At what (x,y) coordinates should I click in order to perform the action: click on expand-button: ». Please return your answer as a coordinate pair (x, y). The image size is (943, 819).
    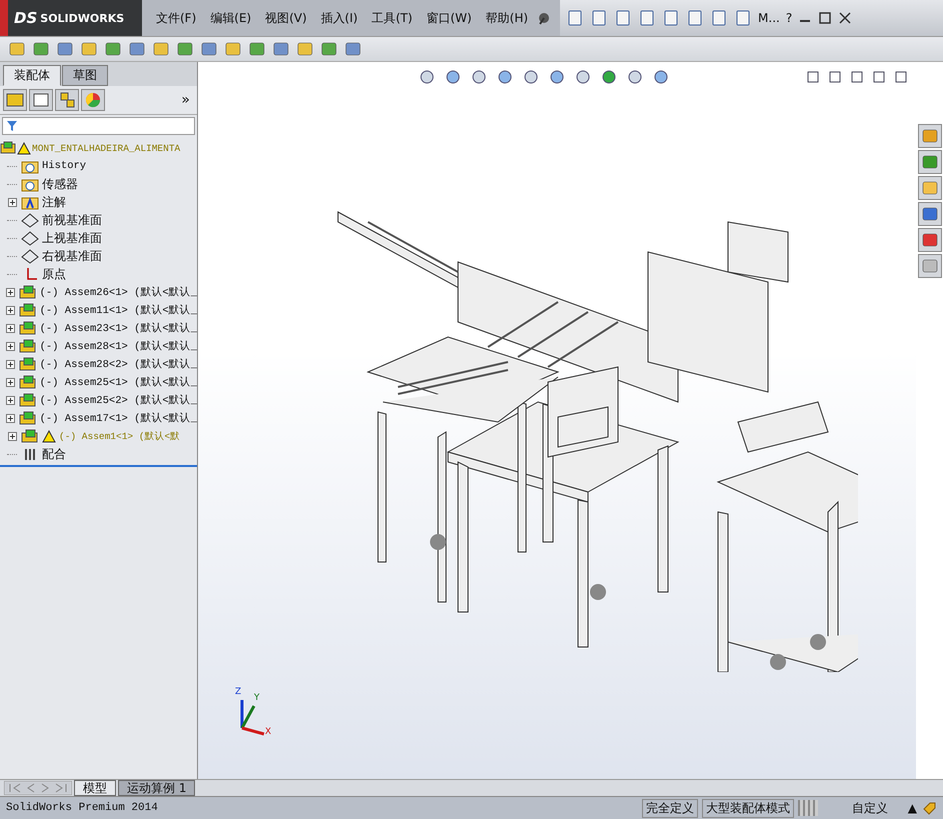
    Looking at the image, I should click on (185, 100).